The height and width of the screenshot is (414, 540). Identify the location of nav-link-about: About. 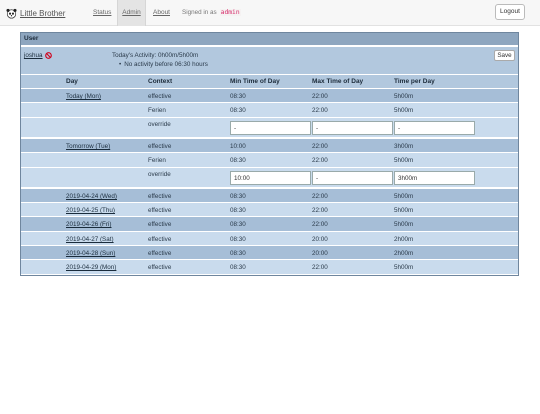
(161, 13).